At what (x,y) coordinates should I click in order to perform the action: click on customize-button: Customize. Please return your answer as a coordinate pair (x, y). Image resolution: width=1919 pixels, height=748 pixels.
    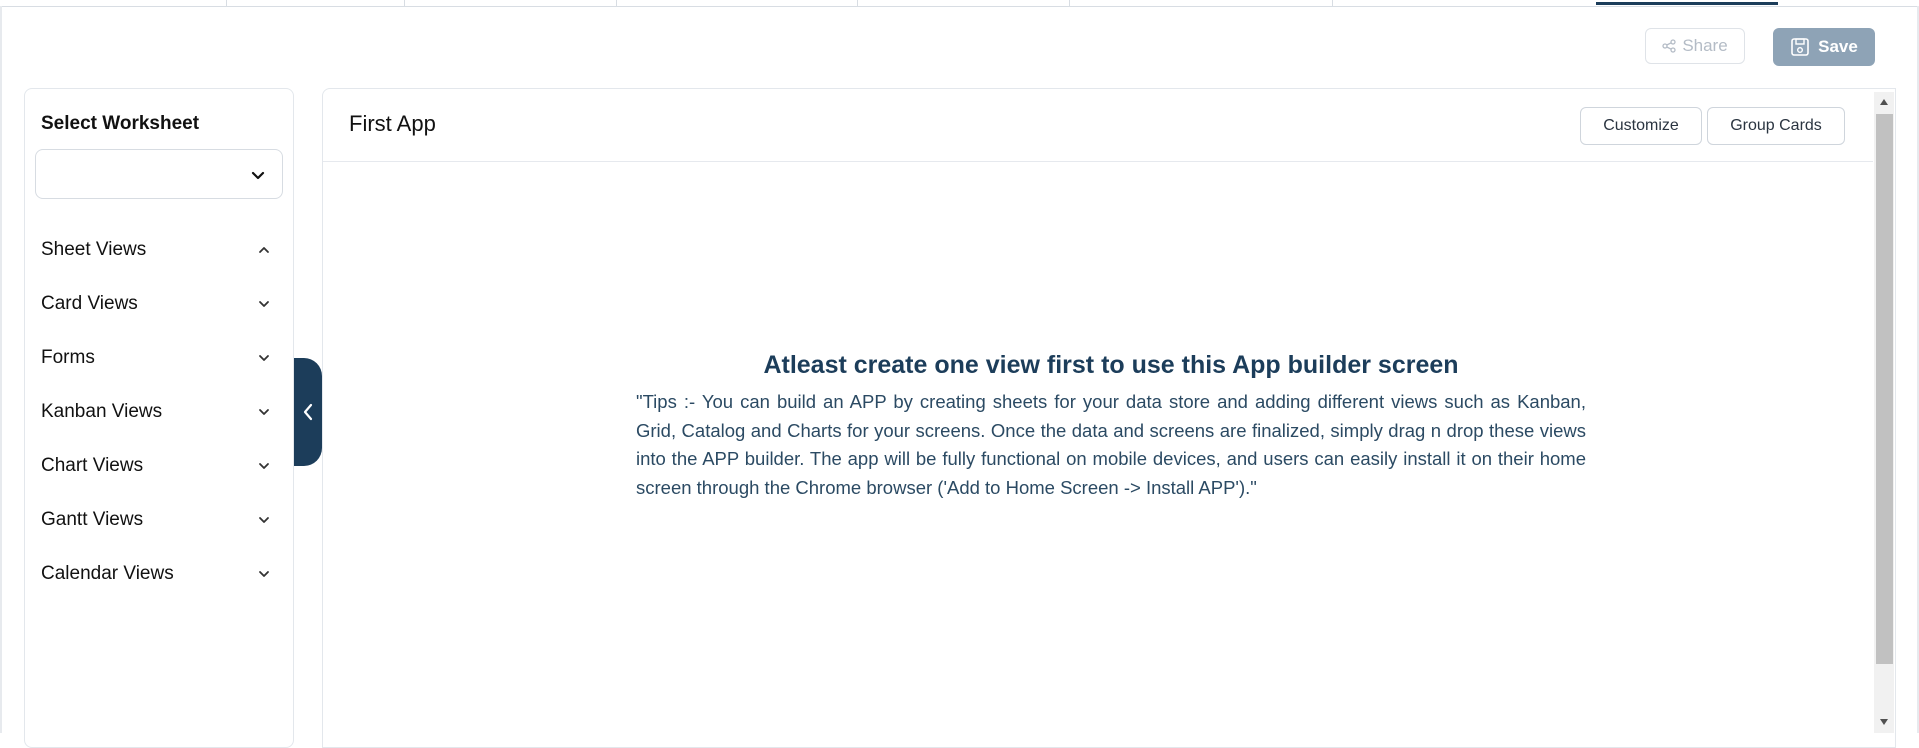
    Looking at the image, I should click on (1641, 126).